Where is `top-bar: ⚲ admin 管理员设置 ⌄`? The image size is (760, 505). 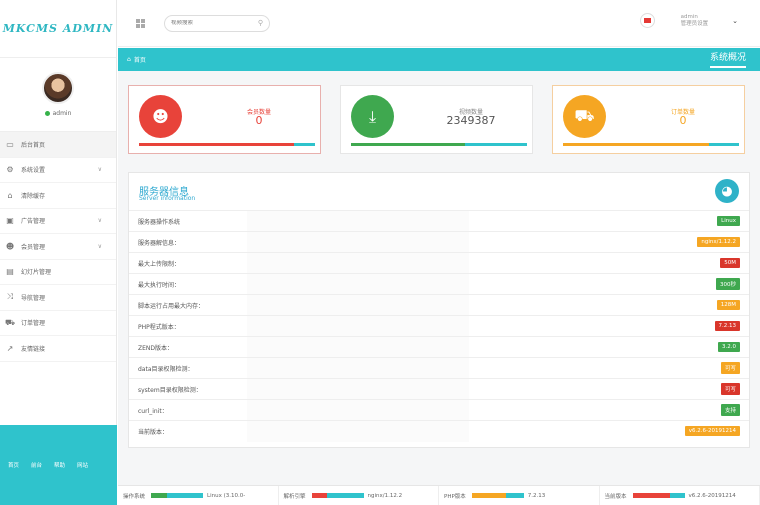 top-bar: ⚲ admin 管理员设置 ⌄ is located at coordinates (439, 23).